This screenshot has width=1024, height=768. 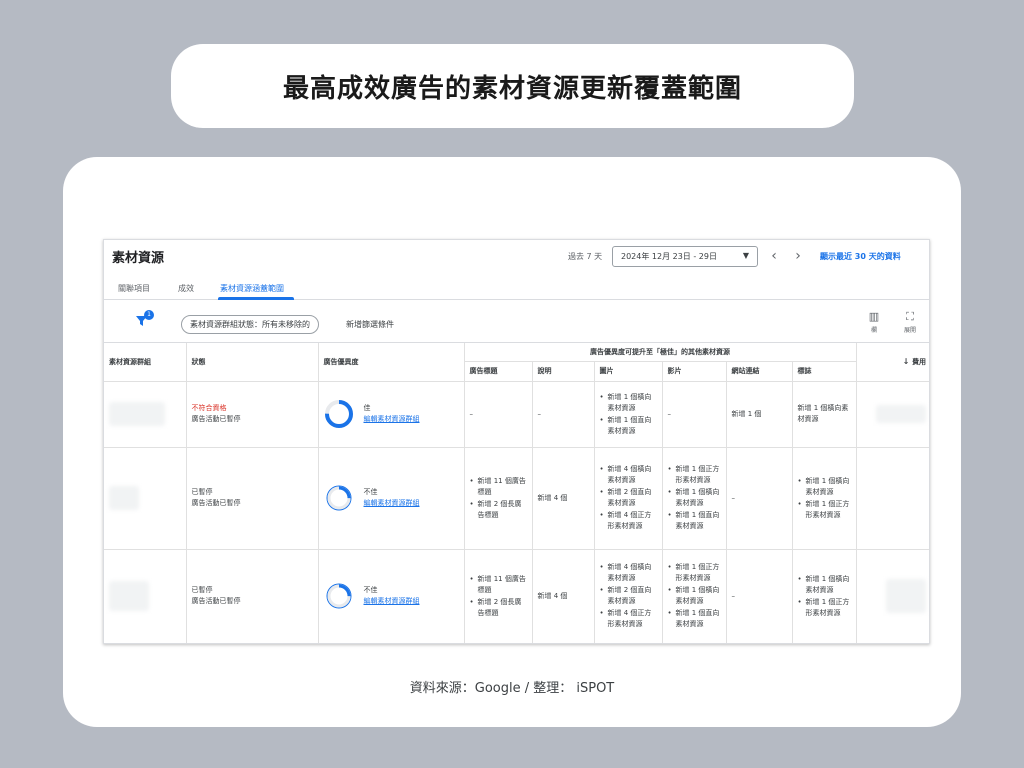 I want to click on headlines-cell: –, so click(x=498, y=414).